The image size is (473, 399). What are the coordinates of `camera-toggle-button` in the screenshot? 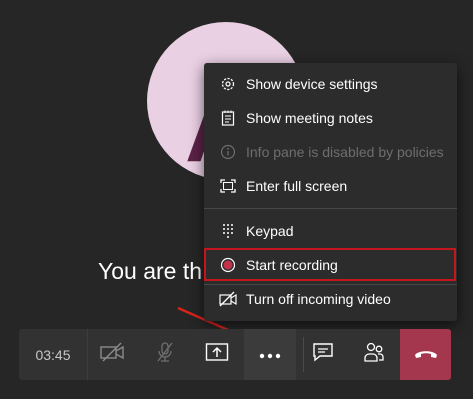 It's located at (113, 354).